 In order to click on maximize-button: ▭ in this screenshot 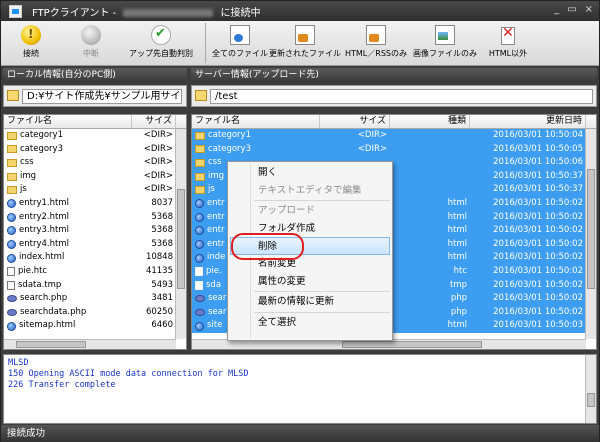, I will do `click(571, 9)`.